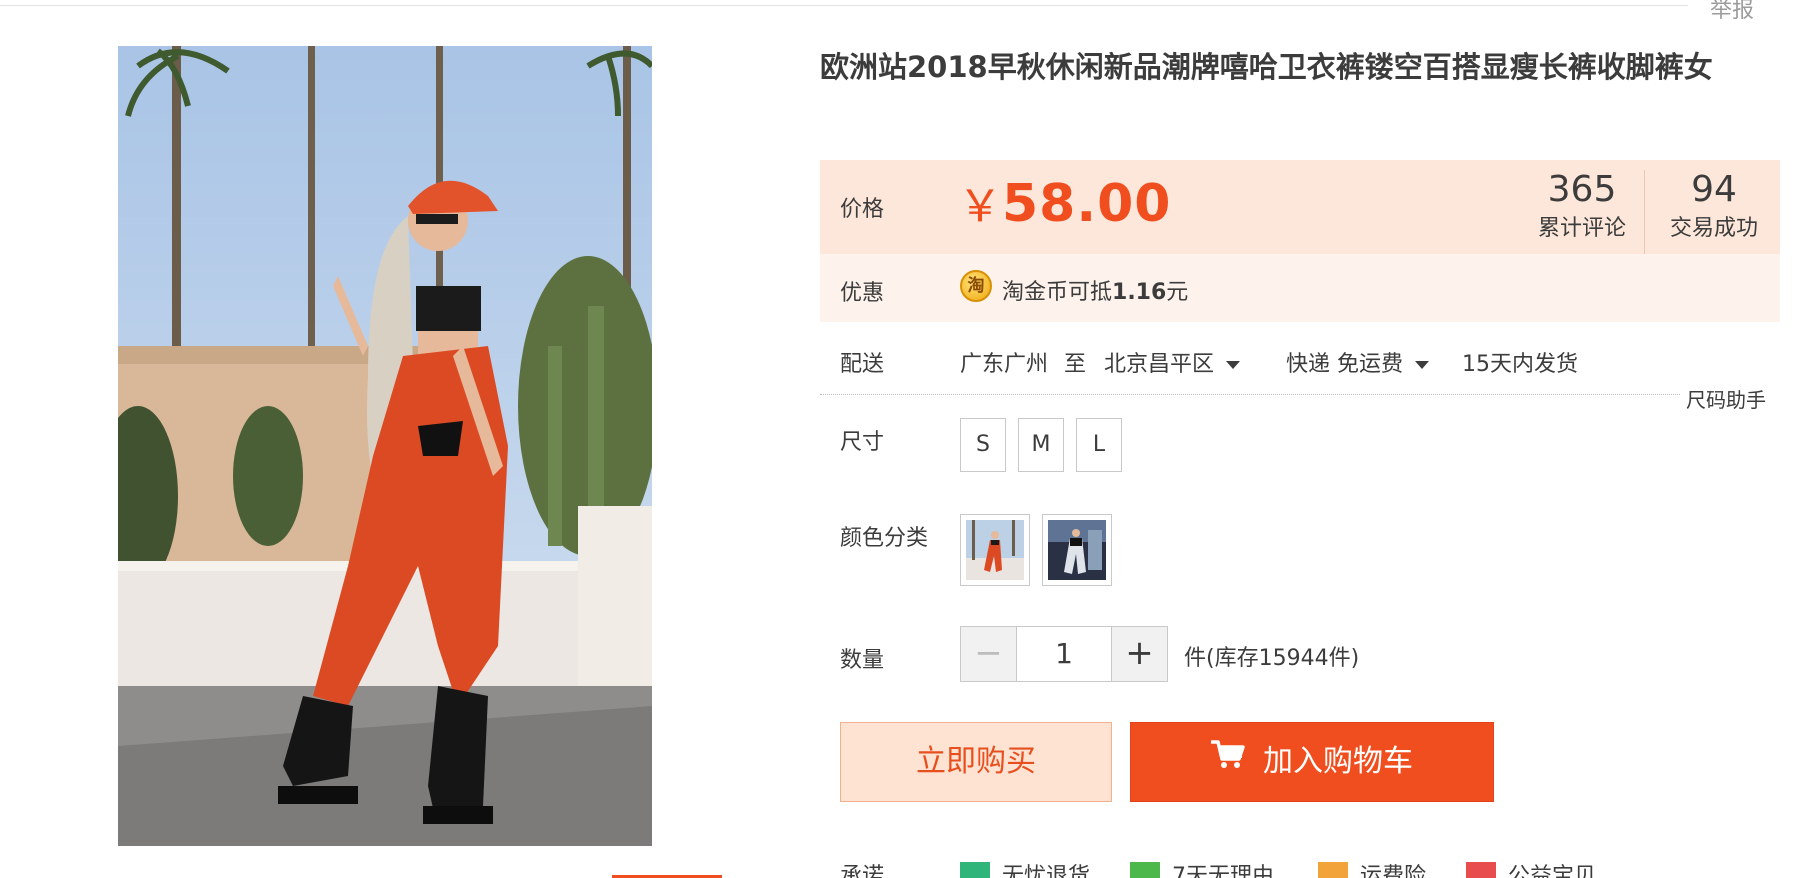  What do you see at coordinates (1139, 292) in the screenshot?
I see `promo-amount: 1.16` at bounding box center [1139, 292].